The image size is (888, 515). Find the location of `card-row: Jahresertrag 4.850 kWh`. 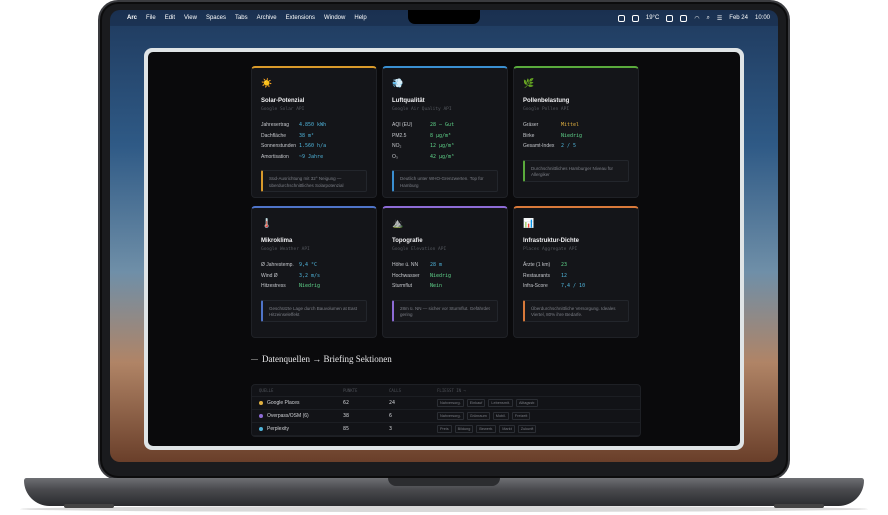

card-row: Jahresertrag 4.850 kWh is located at coordinates (314, 125).